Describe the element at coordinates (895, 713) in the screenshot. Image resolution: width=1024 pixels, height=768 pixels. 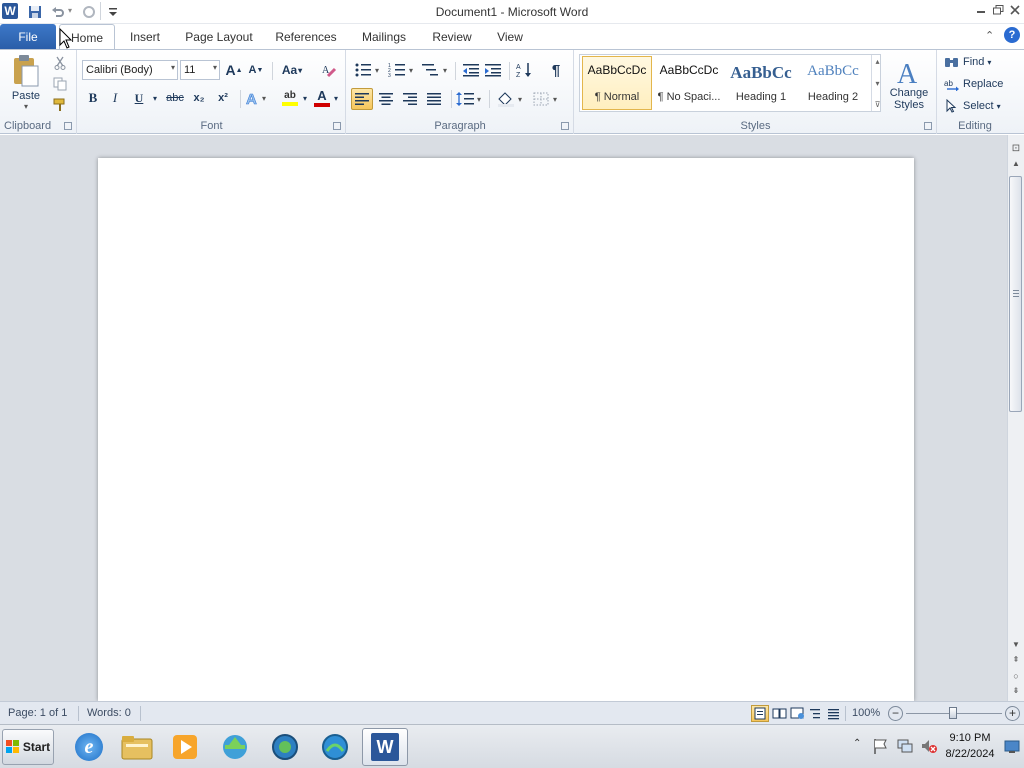
I see `zoom-out-icon: −` at that location.